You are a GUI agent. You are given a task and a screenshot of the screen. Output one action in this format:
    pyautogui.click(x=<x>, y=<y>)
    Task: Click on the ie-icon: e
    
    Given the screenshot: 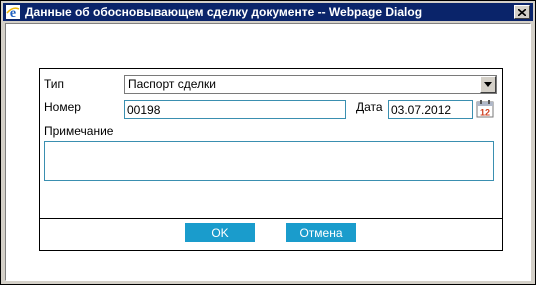 What is the action you would take?
    pyautogui.click(x=13, y=12)
    